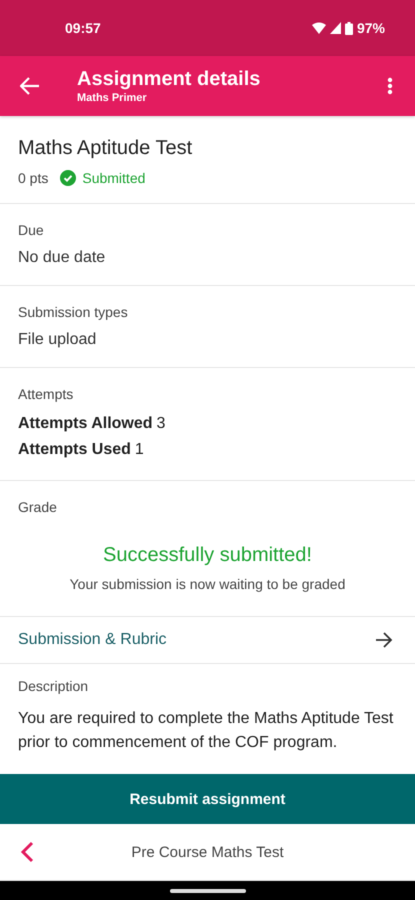  What do you see at coordinates (54, 686) in the screenshot?
I see `field-label: Description` at bounding box center [54, 686].